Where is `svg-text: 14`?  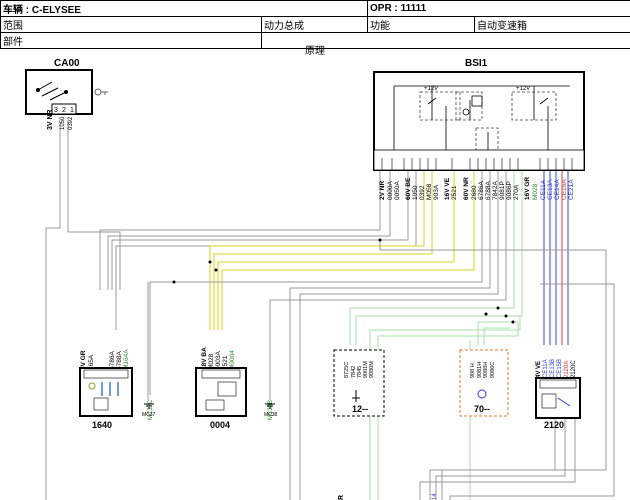 svg-text: 14 is located at coordinates (435, 496).